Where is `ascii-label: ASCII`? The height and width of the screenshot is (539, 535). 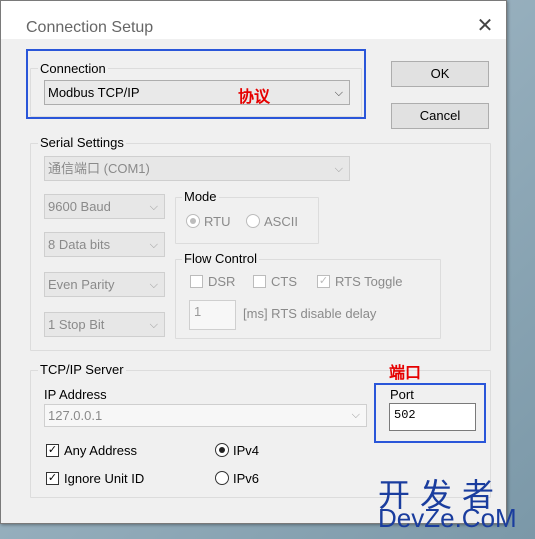 ascii-label: ASCII is located at coordinates (281, 221).